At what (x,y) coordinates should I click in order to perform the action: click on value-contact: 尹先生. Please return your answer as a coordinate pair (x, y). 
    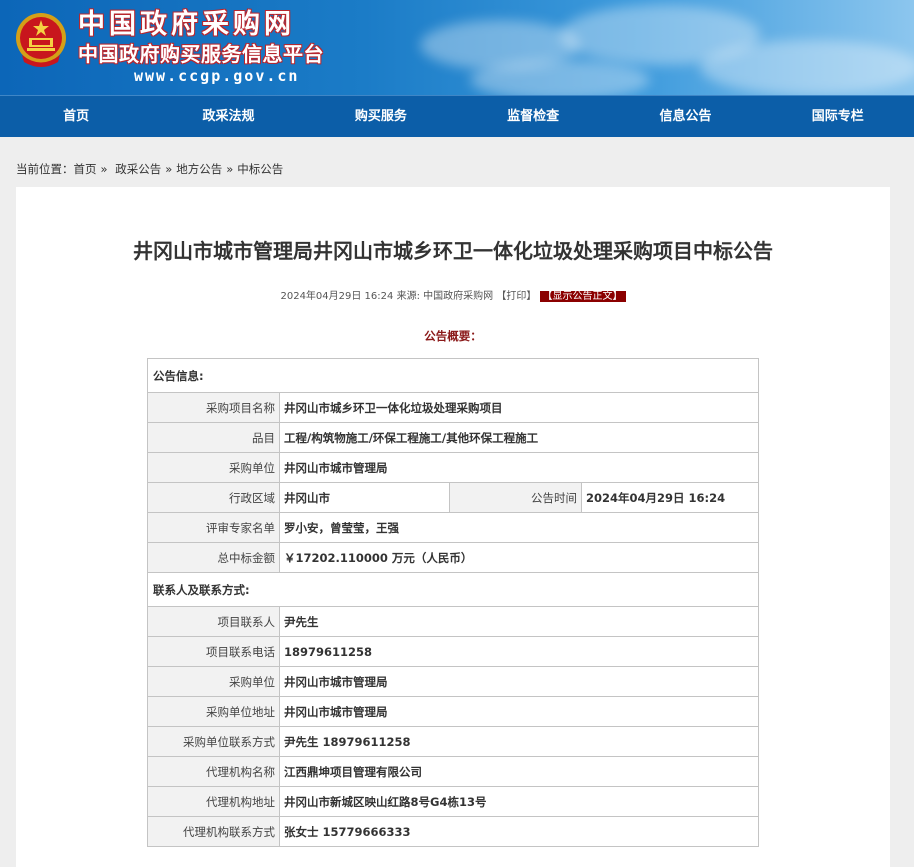
    Looking at the image, I should click on (519, 621).